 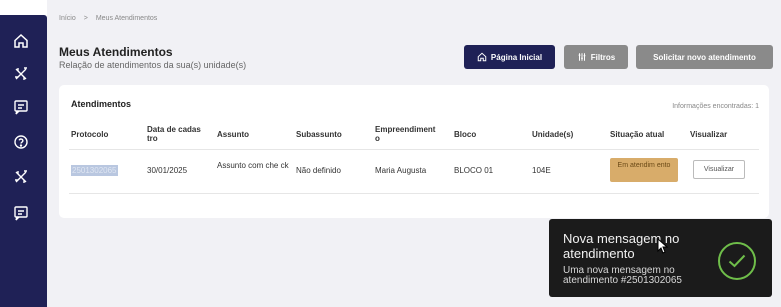 What do you see at coordinates (644, 170) in the screenshot?
I see `status-badge: Em atendim ento` at bounding box center [644, 170].